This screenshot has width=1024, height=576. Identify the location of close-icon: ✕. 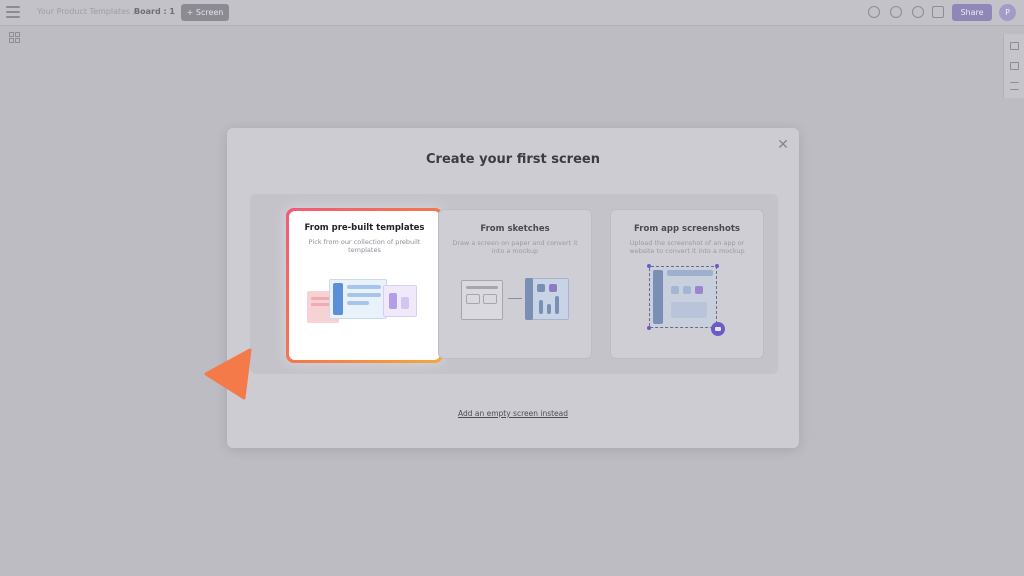
(783, 145).